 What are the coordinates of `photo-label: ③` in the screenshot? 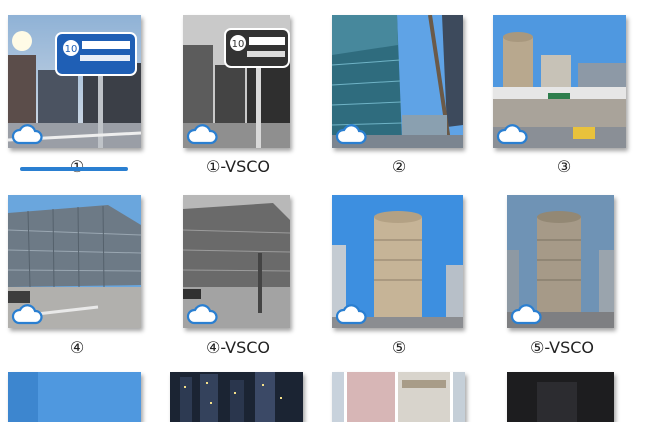 It's located at (564, 166).